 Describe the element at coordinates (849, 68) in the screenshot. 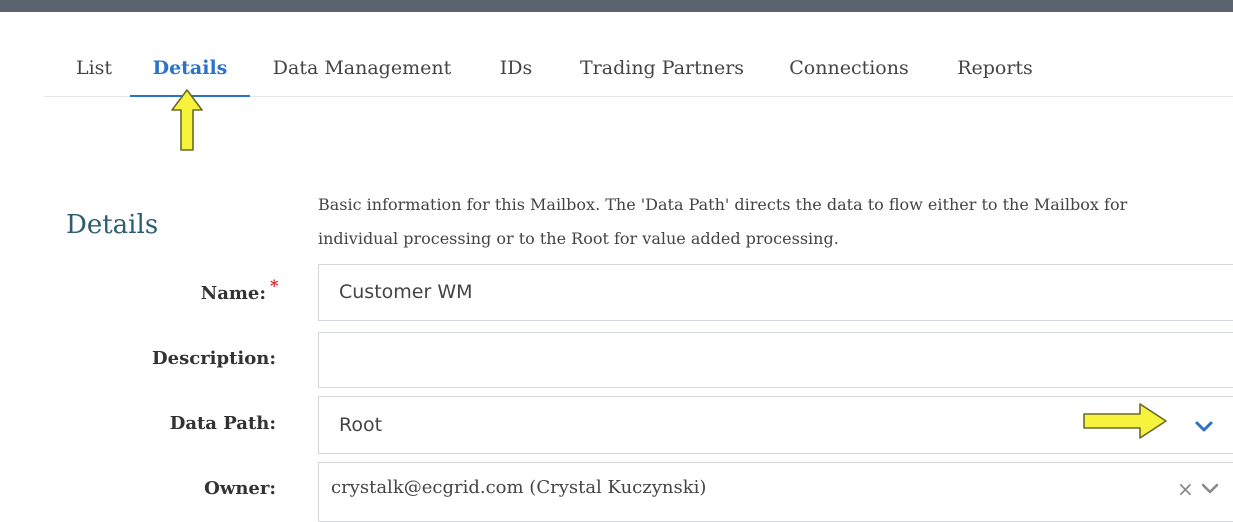

I see `tab-connections: Connections` at that location.